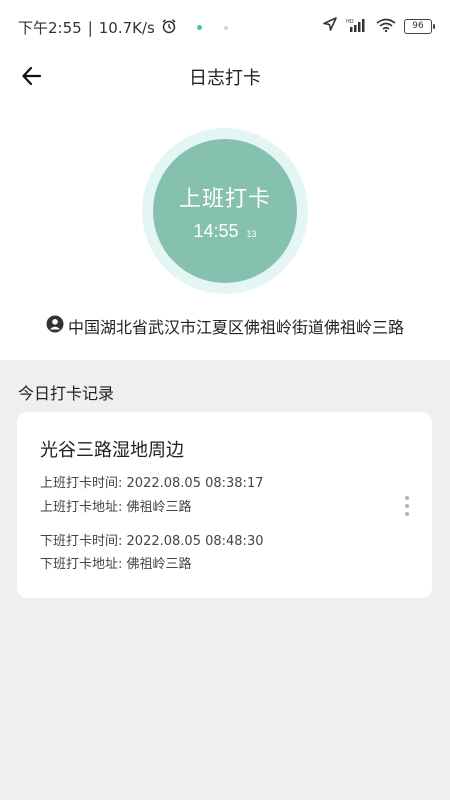  I want to click on on-time-row: 上班打卡时间: 2022.08.05 08:38:17, so click(151, 481).